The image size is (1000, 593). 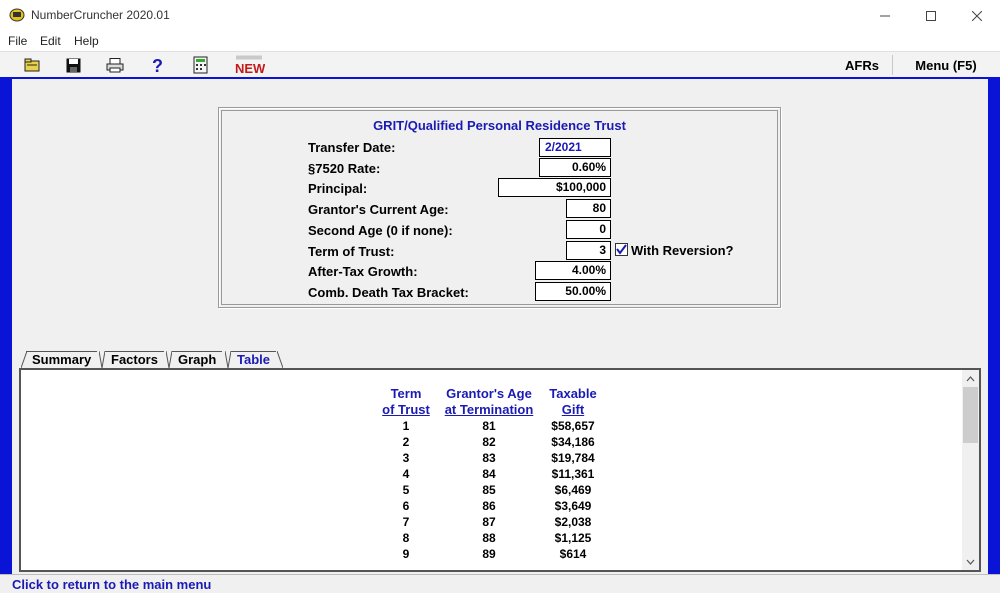 What do you see at coordinates (588, 229) in the screenshot?
I see `second-age-field: 0` at bounding box center [588, 229].